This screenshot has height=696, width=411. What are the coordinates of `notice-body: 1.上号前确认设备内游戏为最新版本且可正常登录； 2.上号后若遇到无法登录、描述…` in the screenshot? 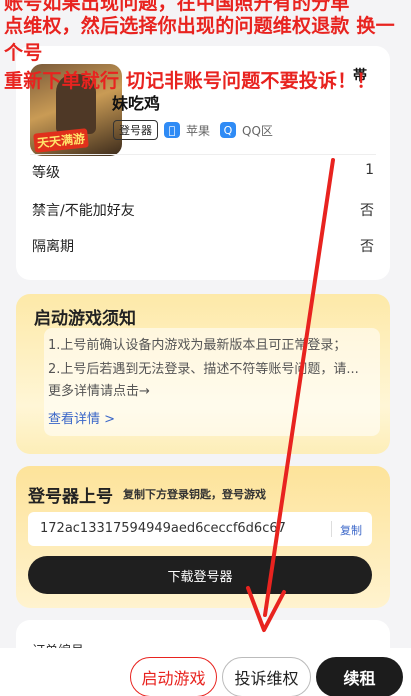 It's located at (212, 382).